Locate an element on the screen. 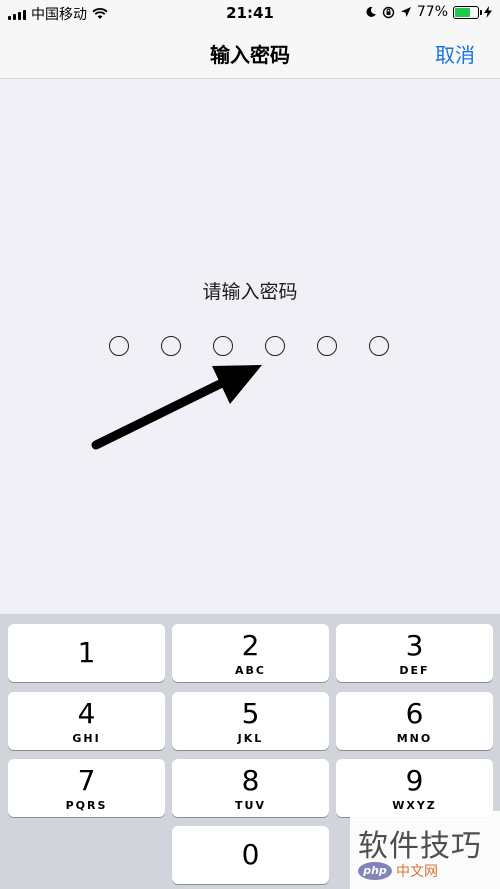  key-5: 5 JKL is located at coordinates (250, 721).